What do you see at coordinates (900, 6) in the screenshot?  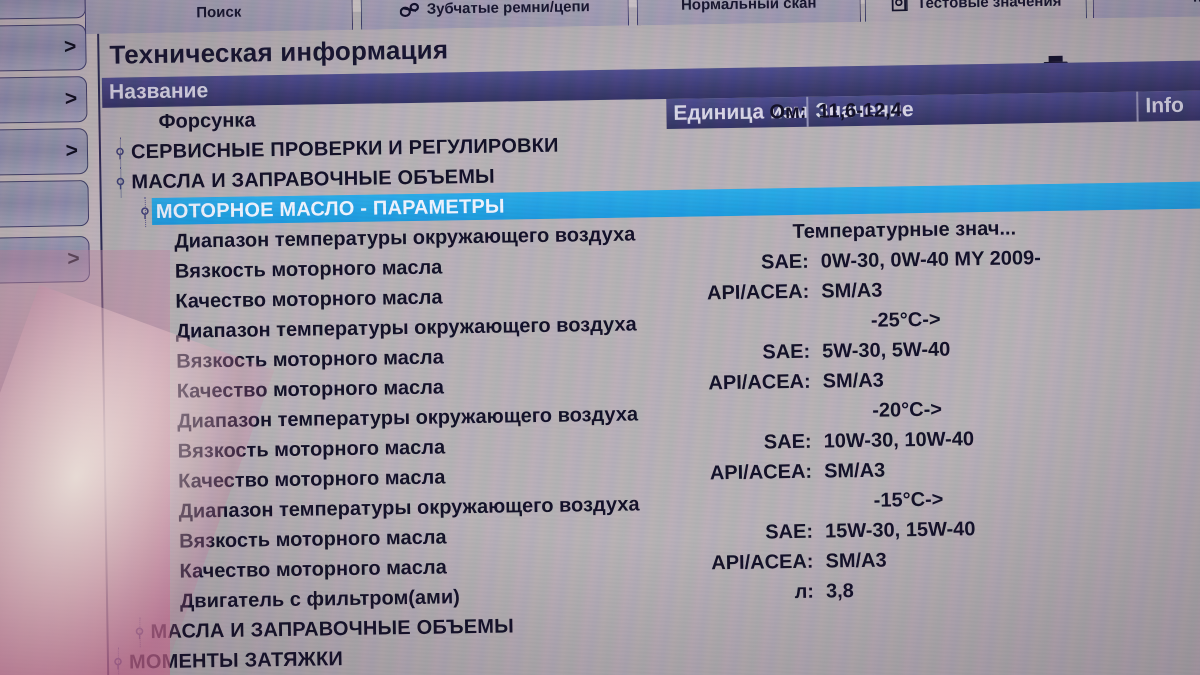 I see `test-values-icon` at bounding box center [900, 6].